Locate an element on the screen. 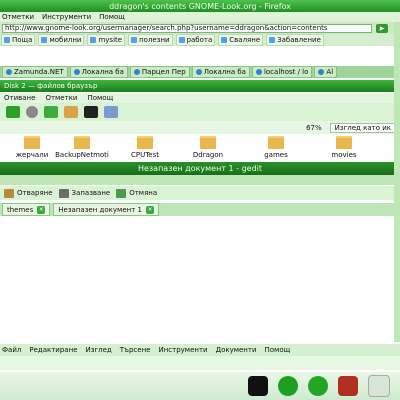 The width and height of the screenshot is (400, 400). bookmark-mail: Поща is located at coordinates (18, 40).